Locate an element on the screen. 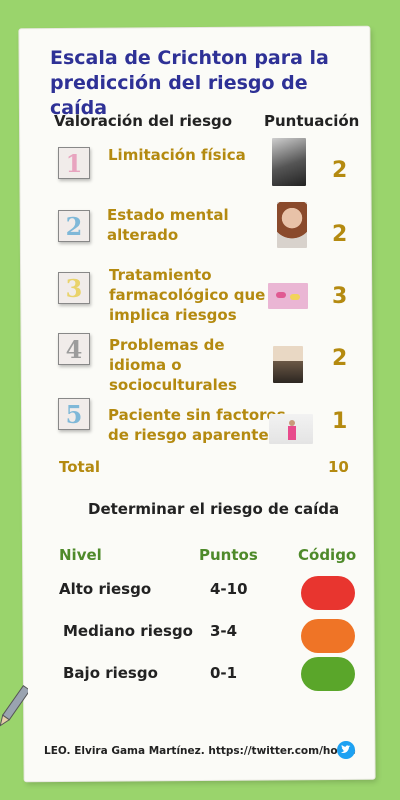  column-codigo: Código is located at coordinates (327, 555).